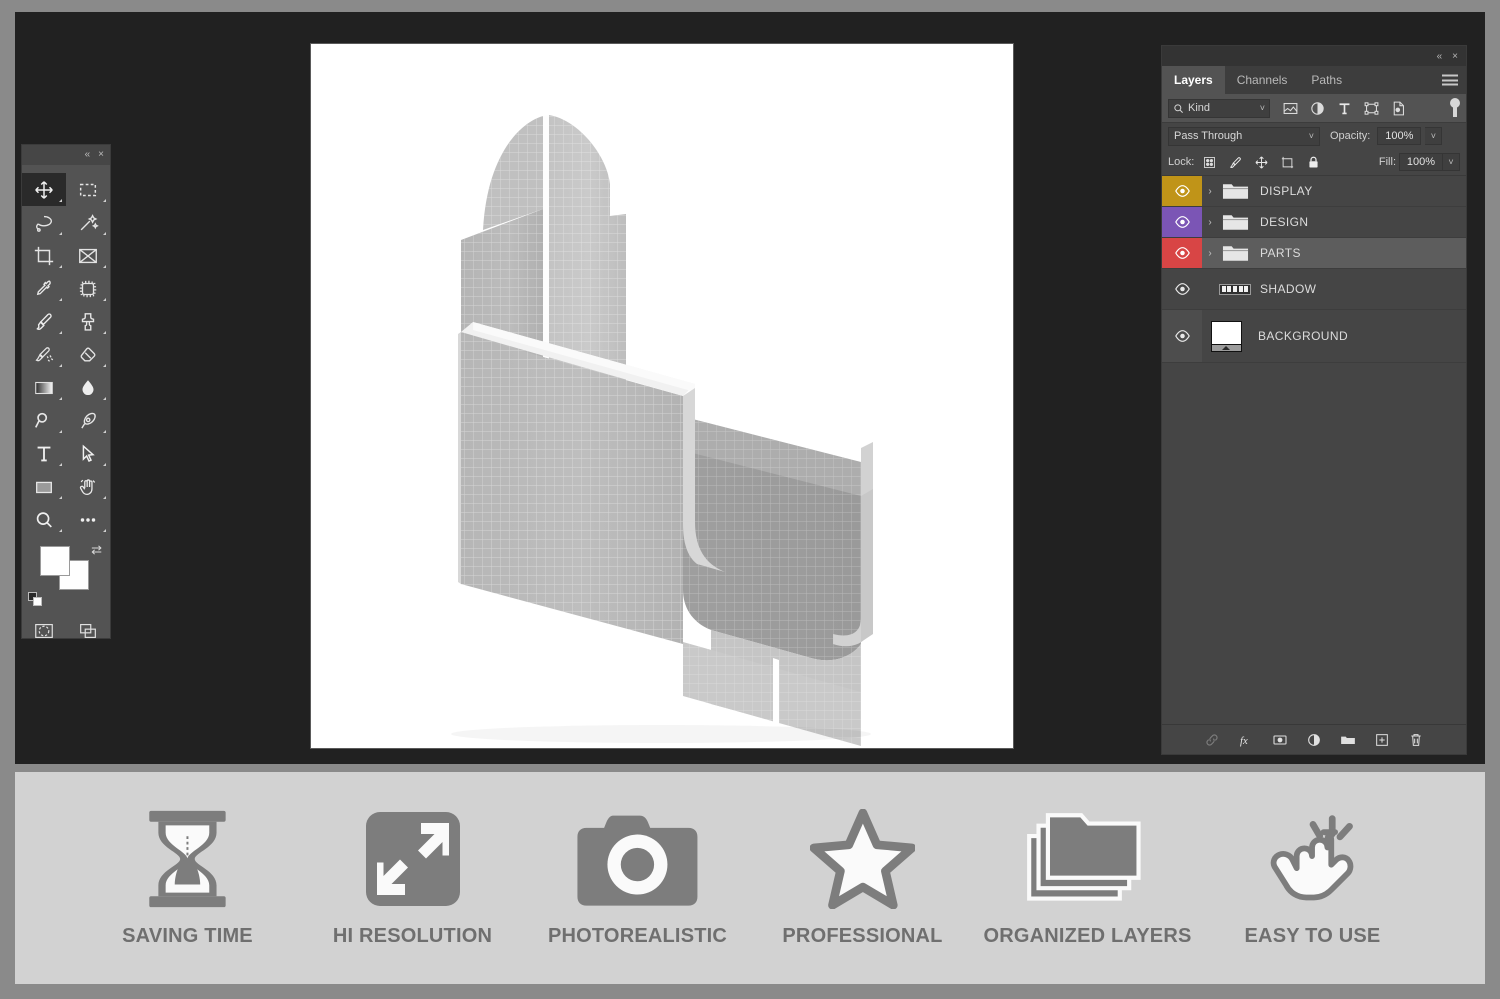 This screenshot has width=1500, height=999. Describe the element at coordinates (88, 519) in the screenshot. I see `edit-toolbar-tool` at that location.